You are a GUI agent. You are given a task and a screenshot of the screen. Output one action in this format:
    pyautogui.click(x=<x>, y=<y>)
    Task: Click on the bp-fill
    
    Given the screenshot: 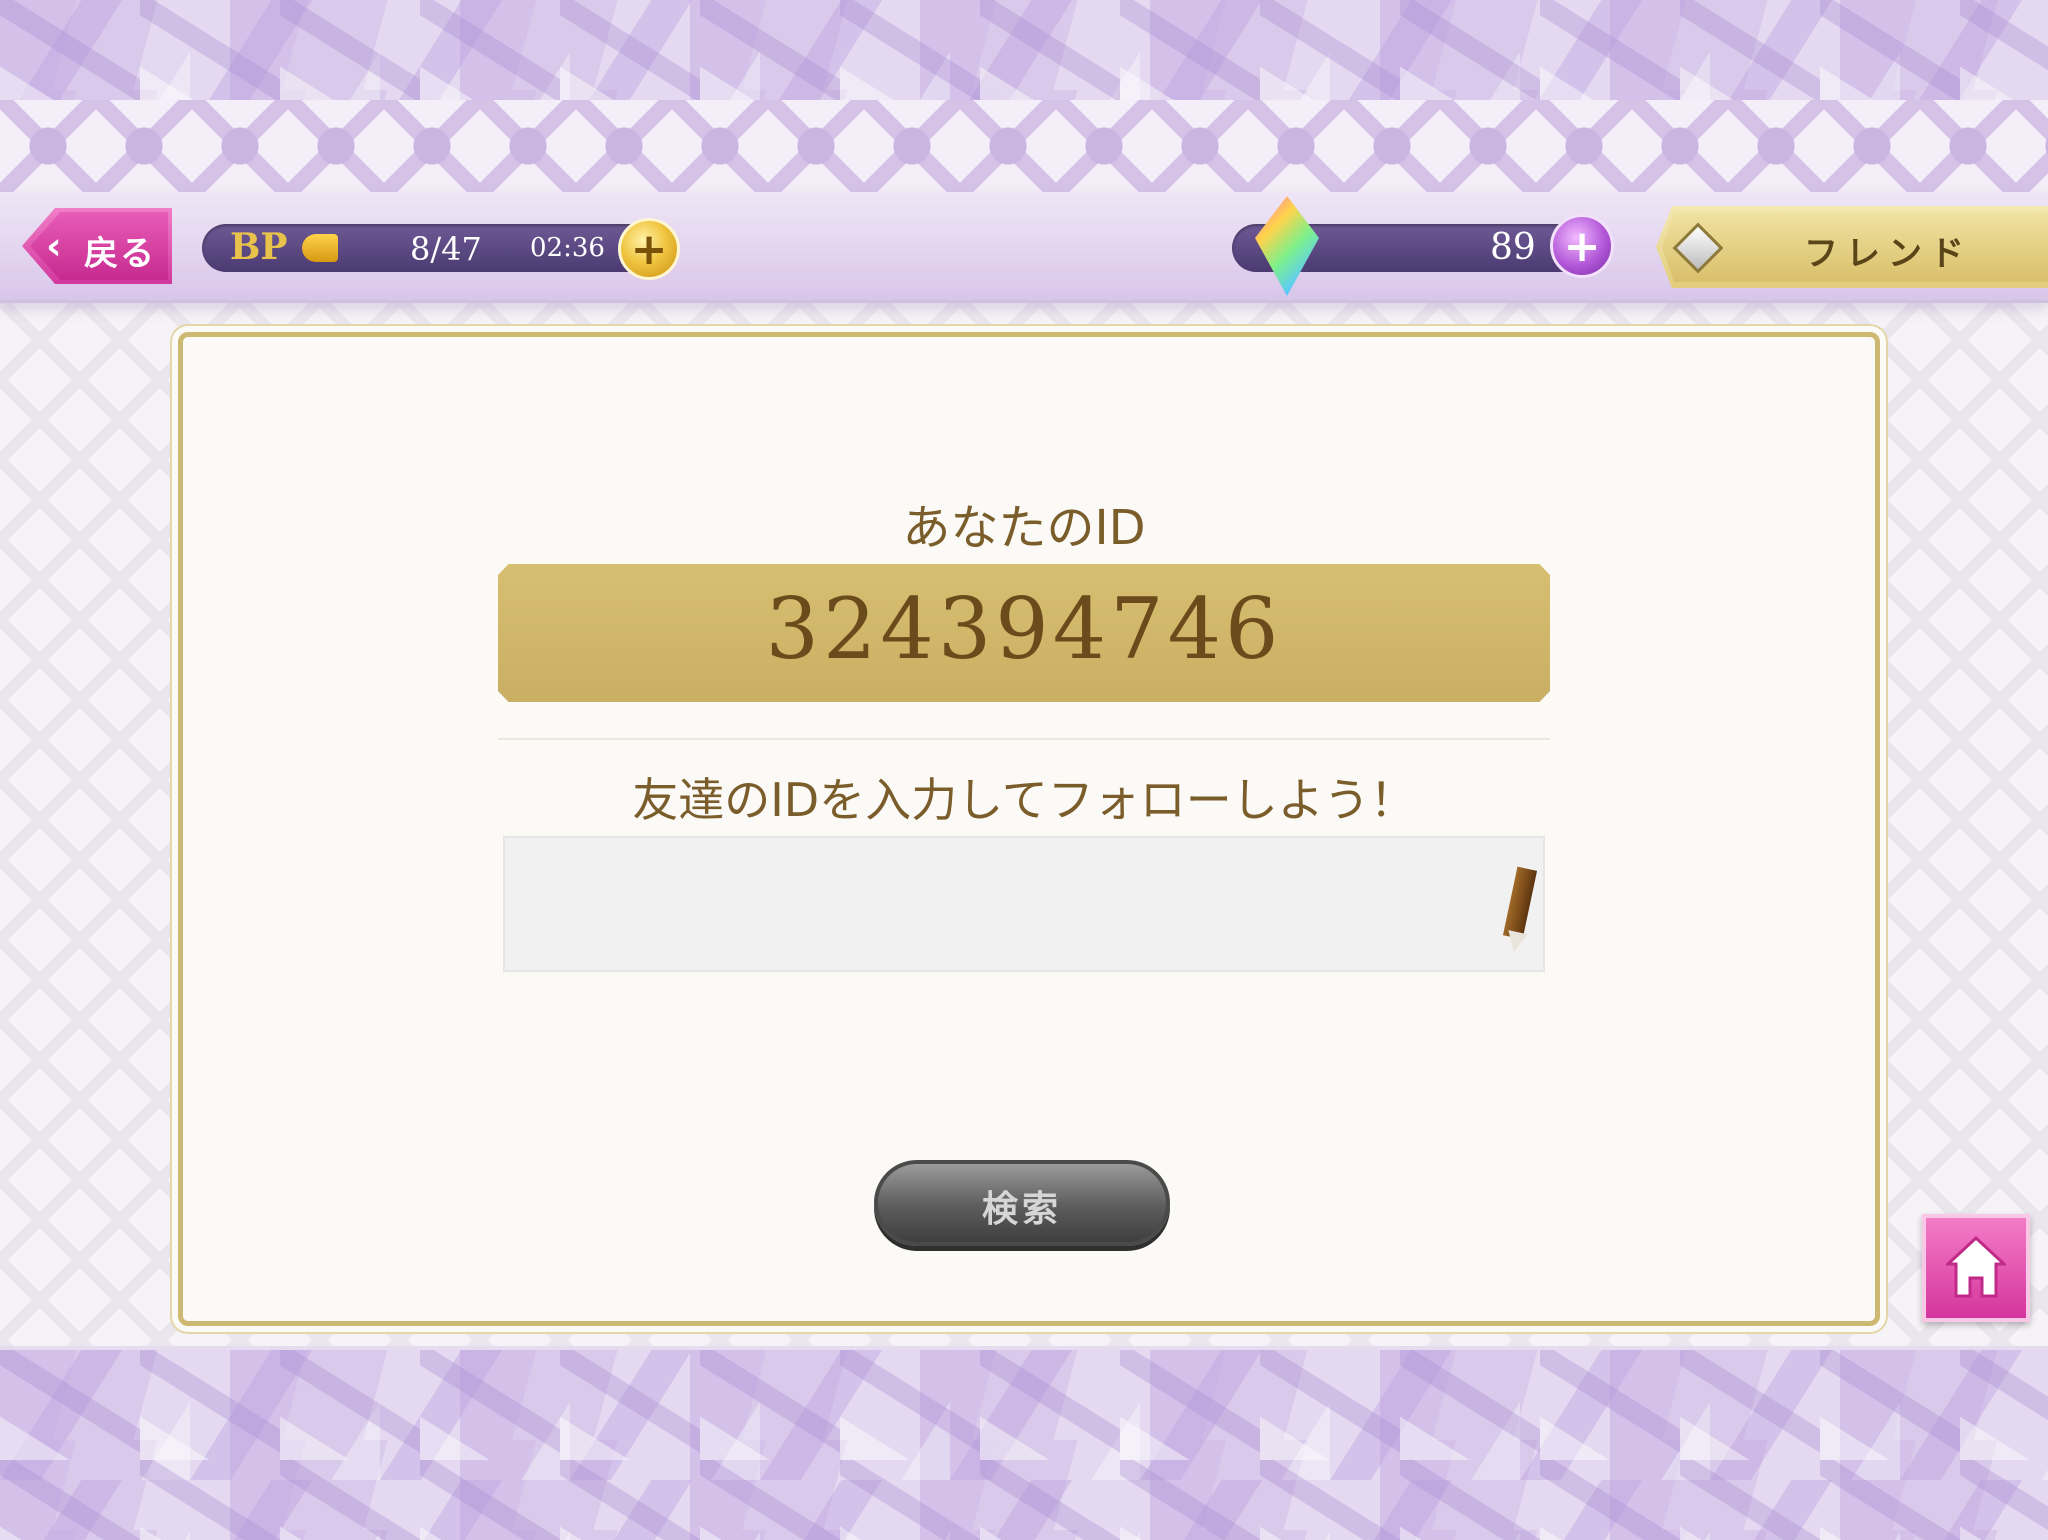 What is the action you would take?
    pyautogui.click(x=320, y=248)
    